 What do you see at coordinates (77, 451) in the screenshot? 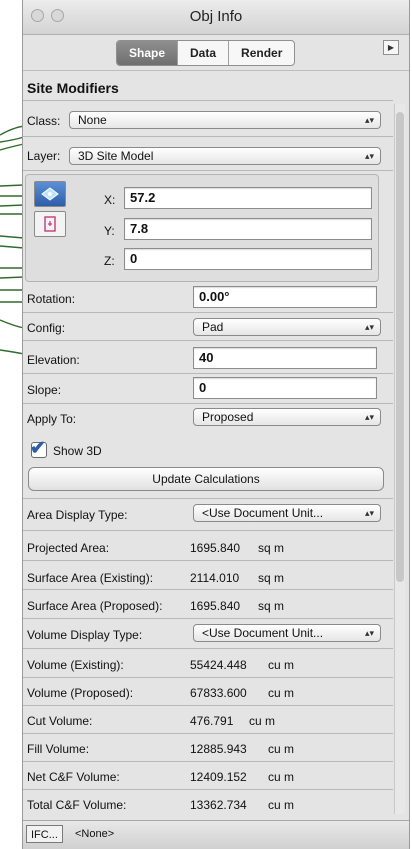
I see `show-3d-label: Show 3D` at bounding box center [77, 451].